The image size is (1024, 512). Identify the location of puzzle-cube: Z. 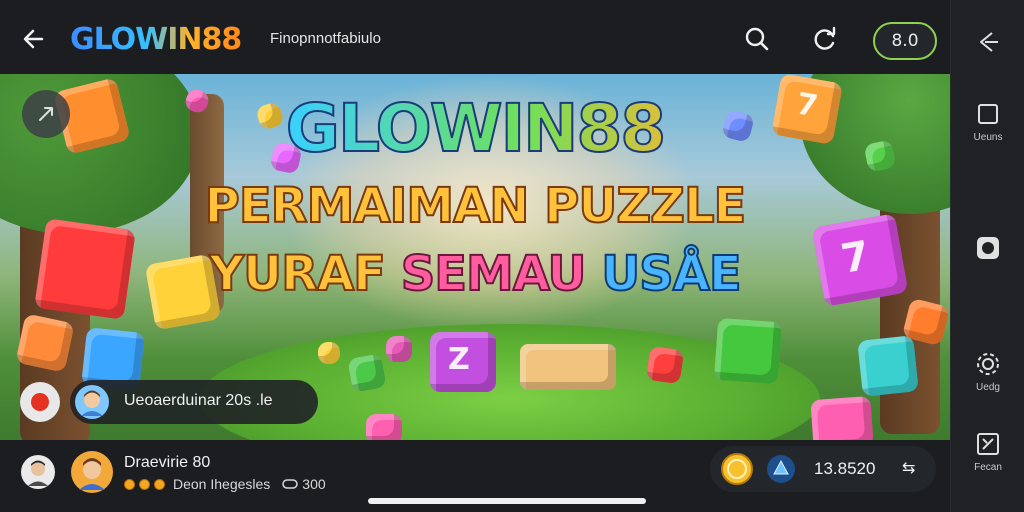
(463, 362).